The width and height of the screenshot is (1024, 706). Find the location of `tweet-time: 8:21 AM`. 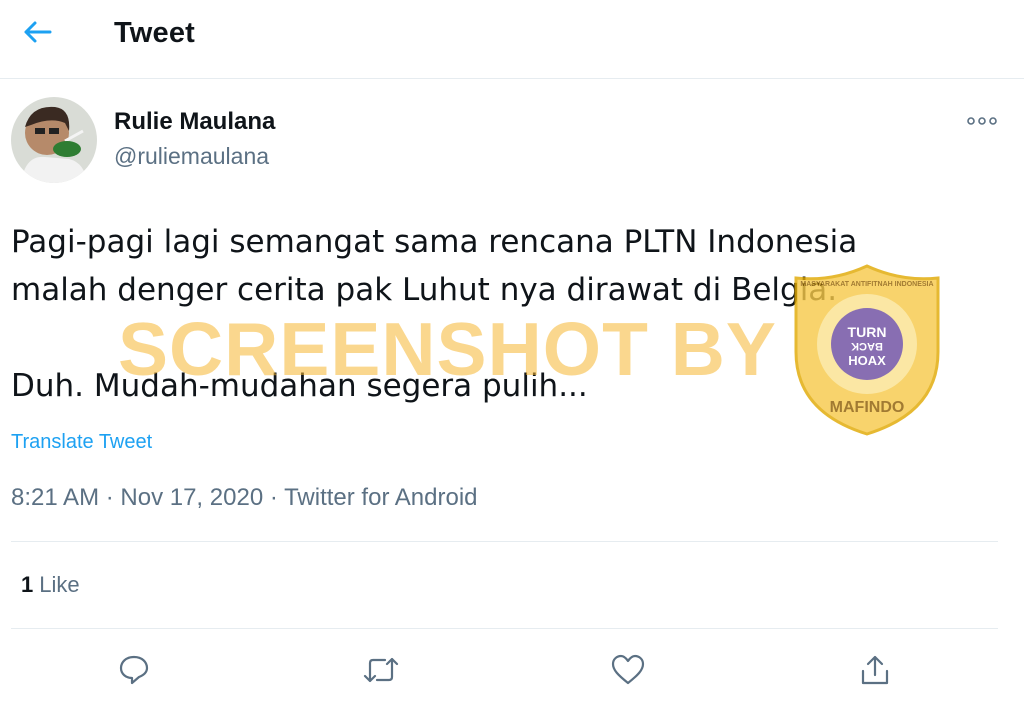

tweet-time: 8:21 AM is located at coordinates (55, 497).